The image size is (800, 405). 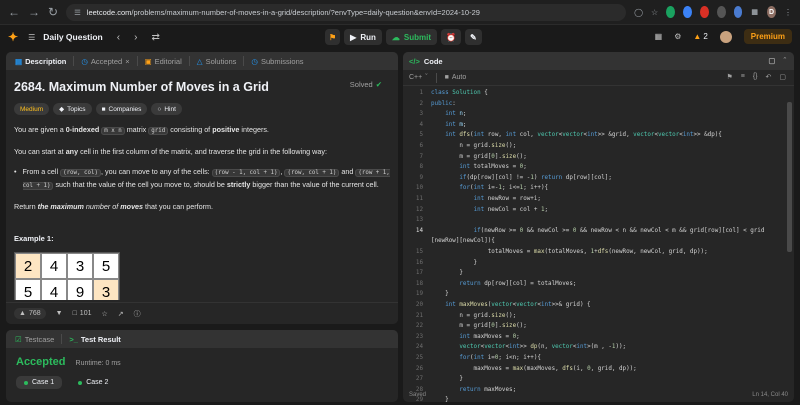 What do you see at coordinates (478, 167) in the screenshot?
I see `code-line: int totalMoves = 0;` at bounding box center [478, 167].